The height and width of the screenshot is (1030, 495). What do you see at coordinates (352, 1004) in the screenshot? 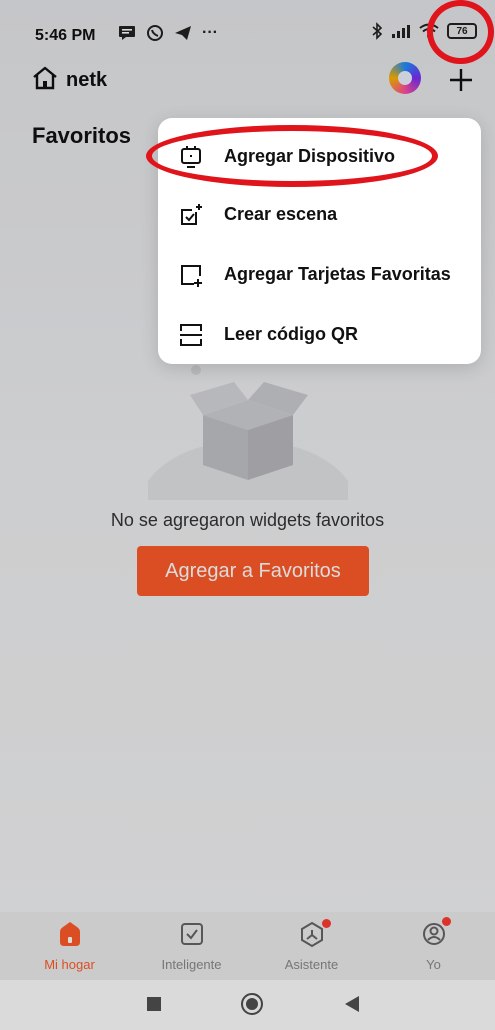
I see `back-icon` at bounding box center [352, 1004].